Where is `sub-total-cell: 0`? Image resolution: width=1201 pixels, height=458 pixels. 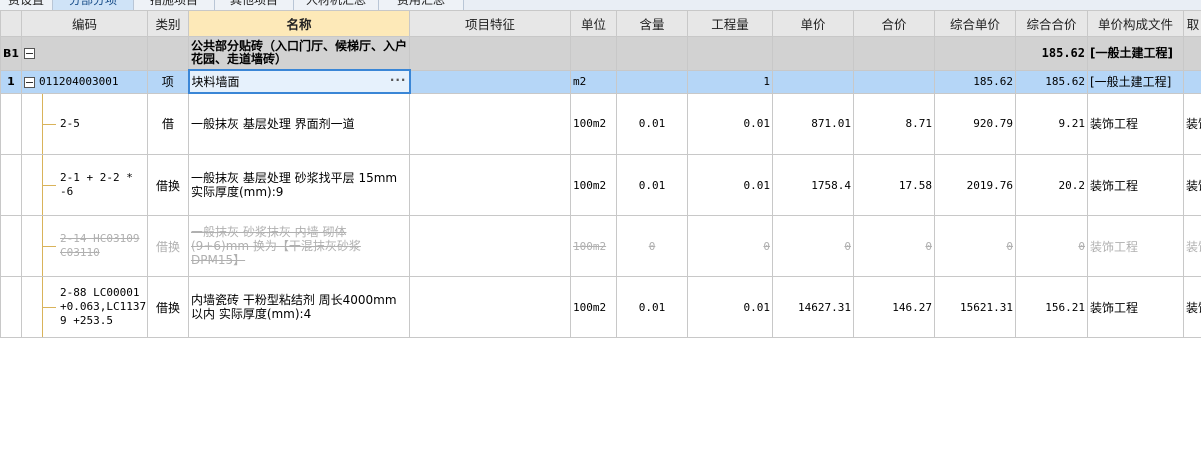
sub-total-cell: 0 is located at coordinates (1051, 246).